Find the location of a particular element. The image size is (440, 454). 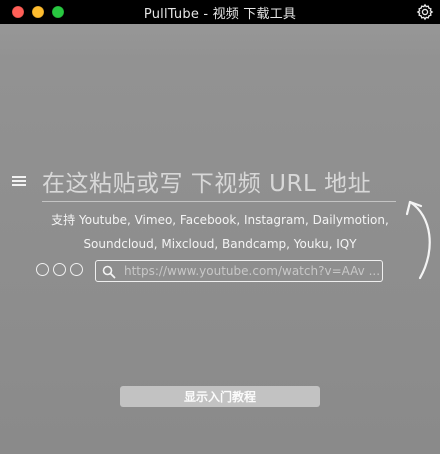

close-window-button is located at coordinates (18, 12).